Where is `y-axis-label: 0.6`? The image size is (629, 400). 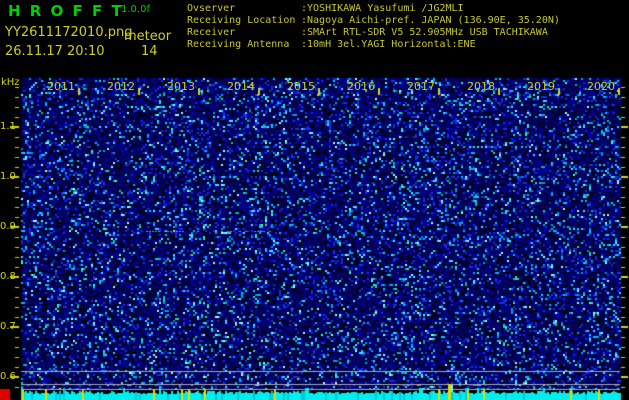 y-axis-label: 0.6 is located at coordinates (8, 376).